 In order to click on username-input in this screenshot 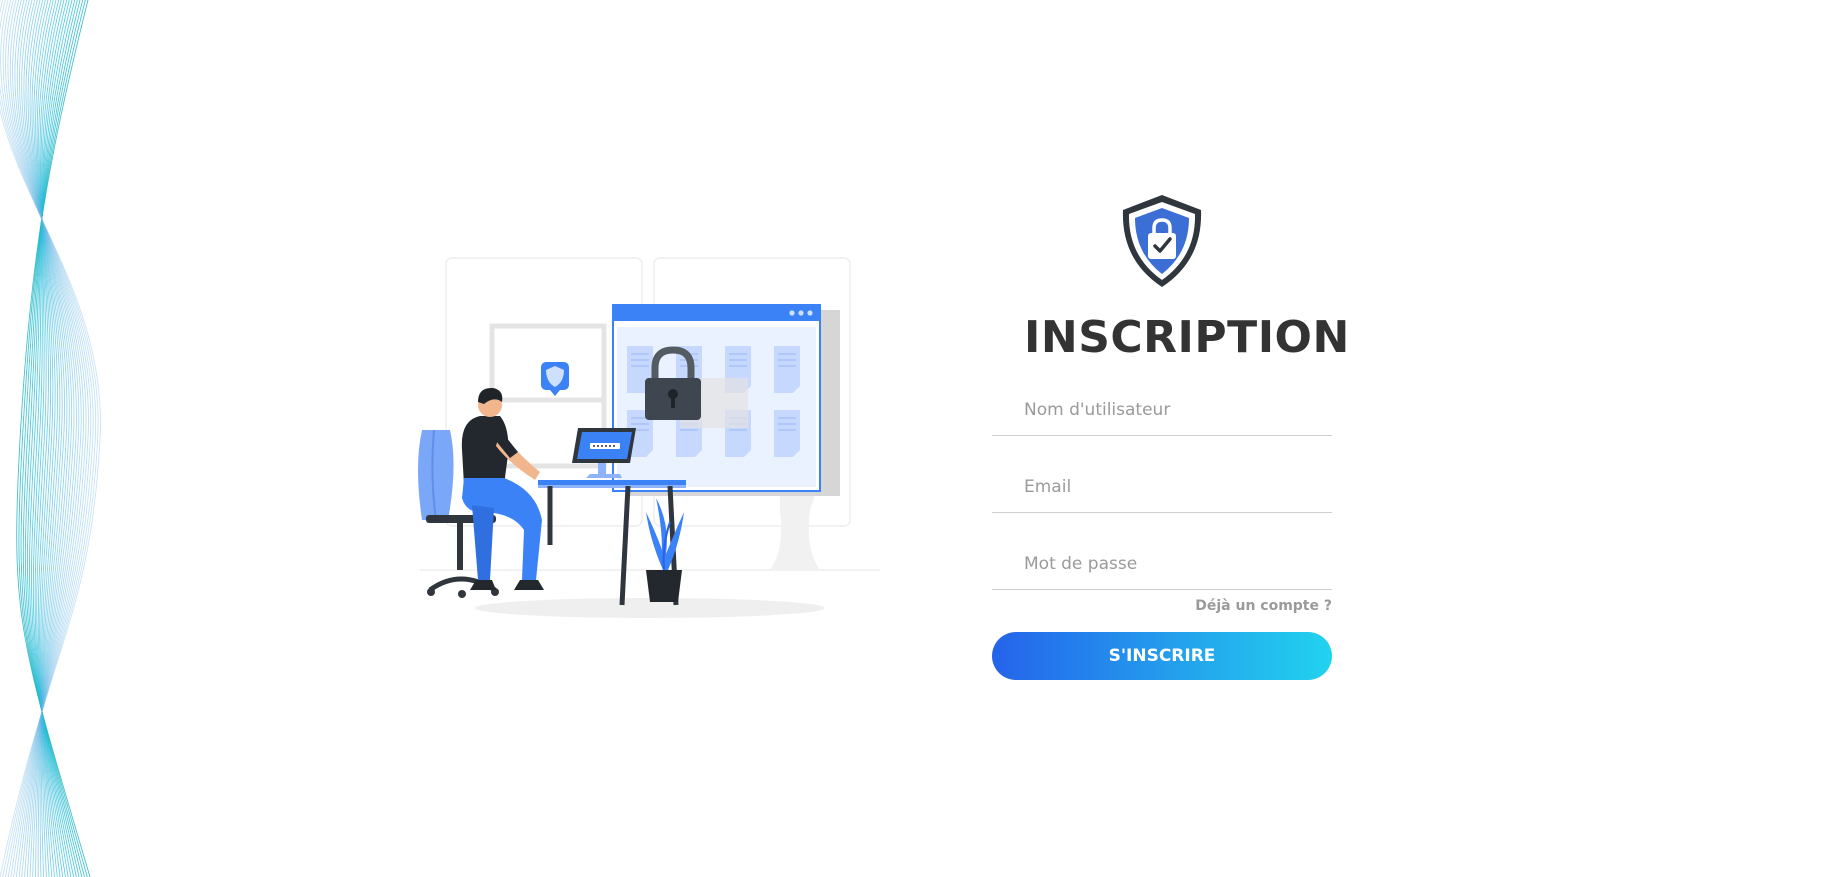, I will do `click(1158, 410)`.